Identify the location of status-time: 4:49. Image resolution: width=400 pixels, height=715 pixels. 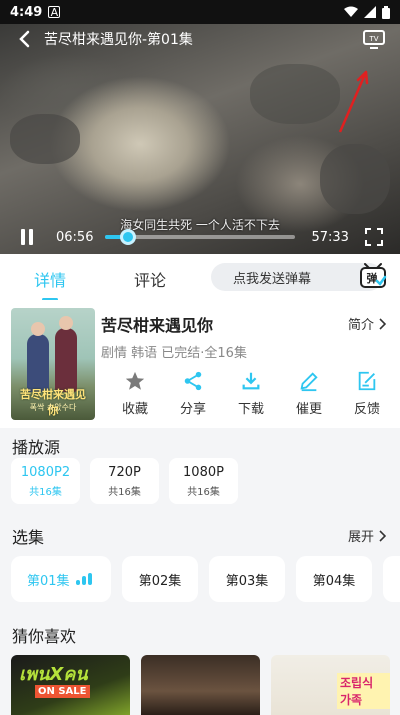
(26, 12).